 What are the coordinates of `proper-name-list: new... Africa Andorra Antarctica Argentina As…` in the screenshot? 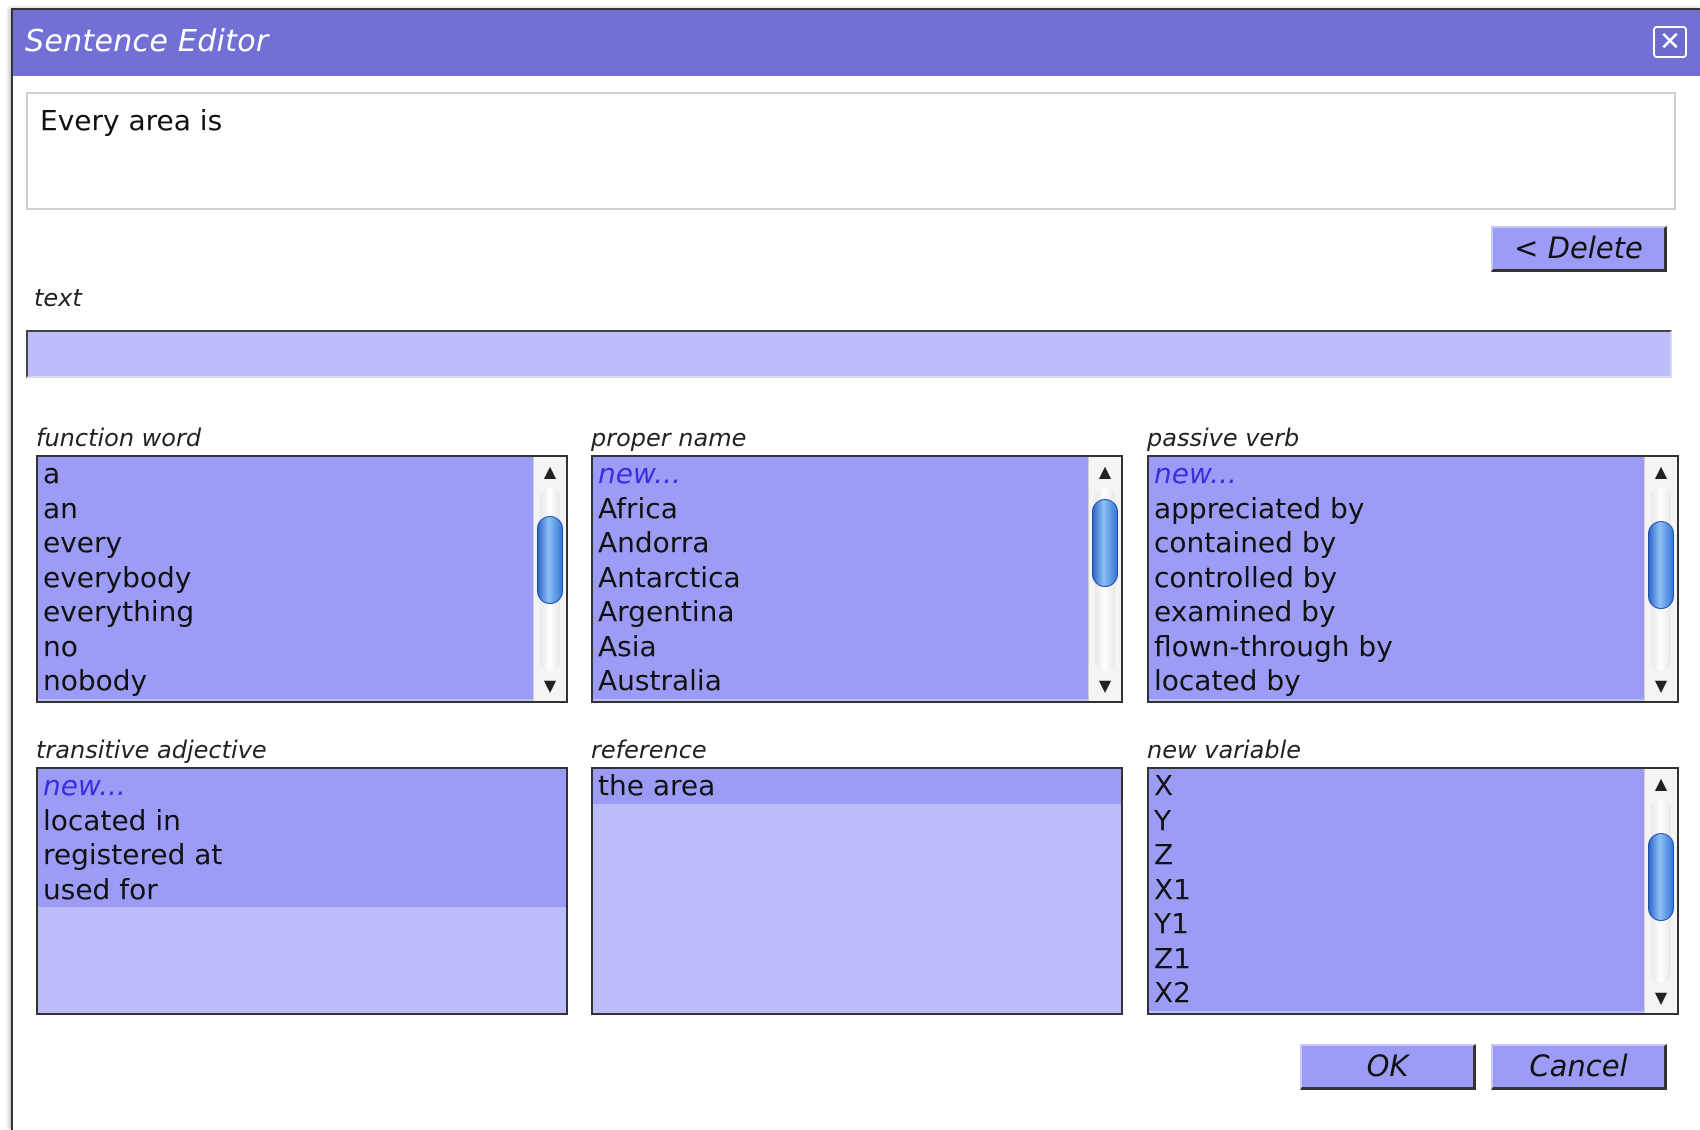 It's located at (857, 579).